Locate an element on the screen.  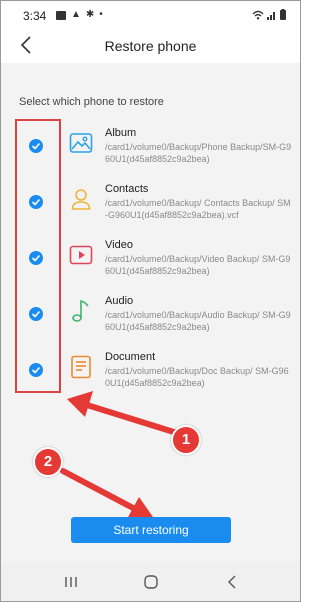
checkbox-highlight-box is located at coordinates (38, 256).